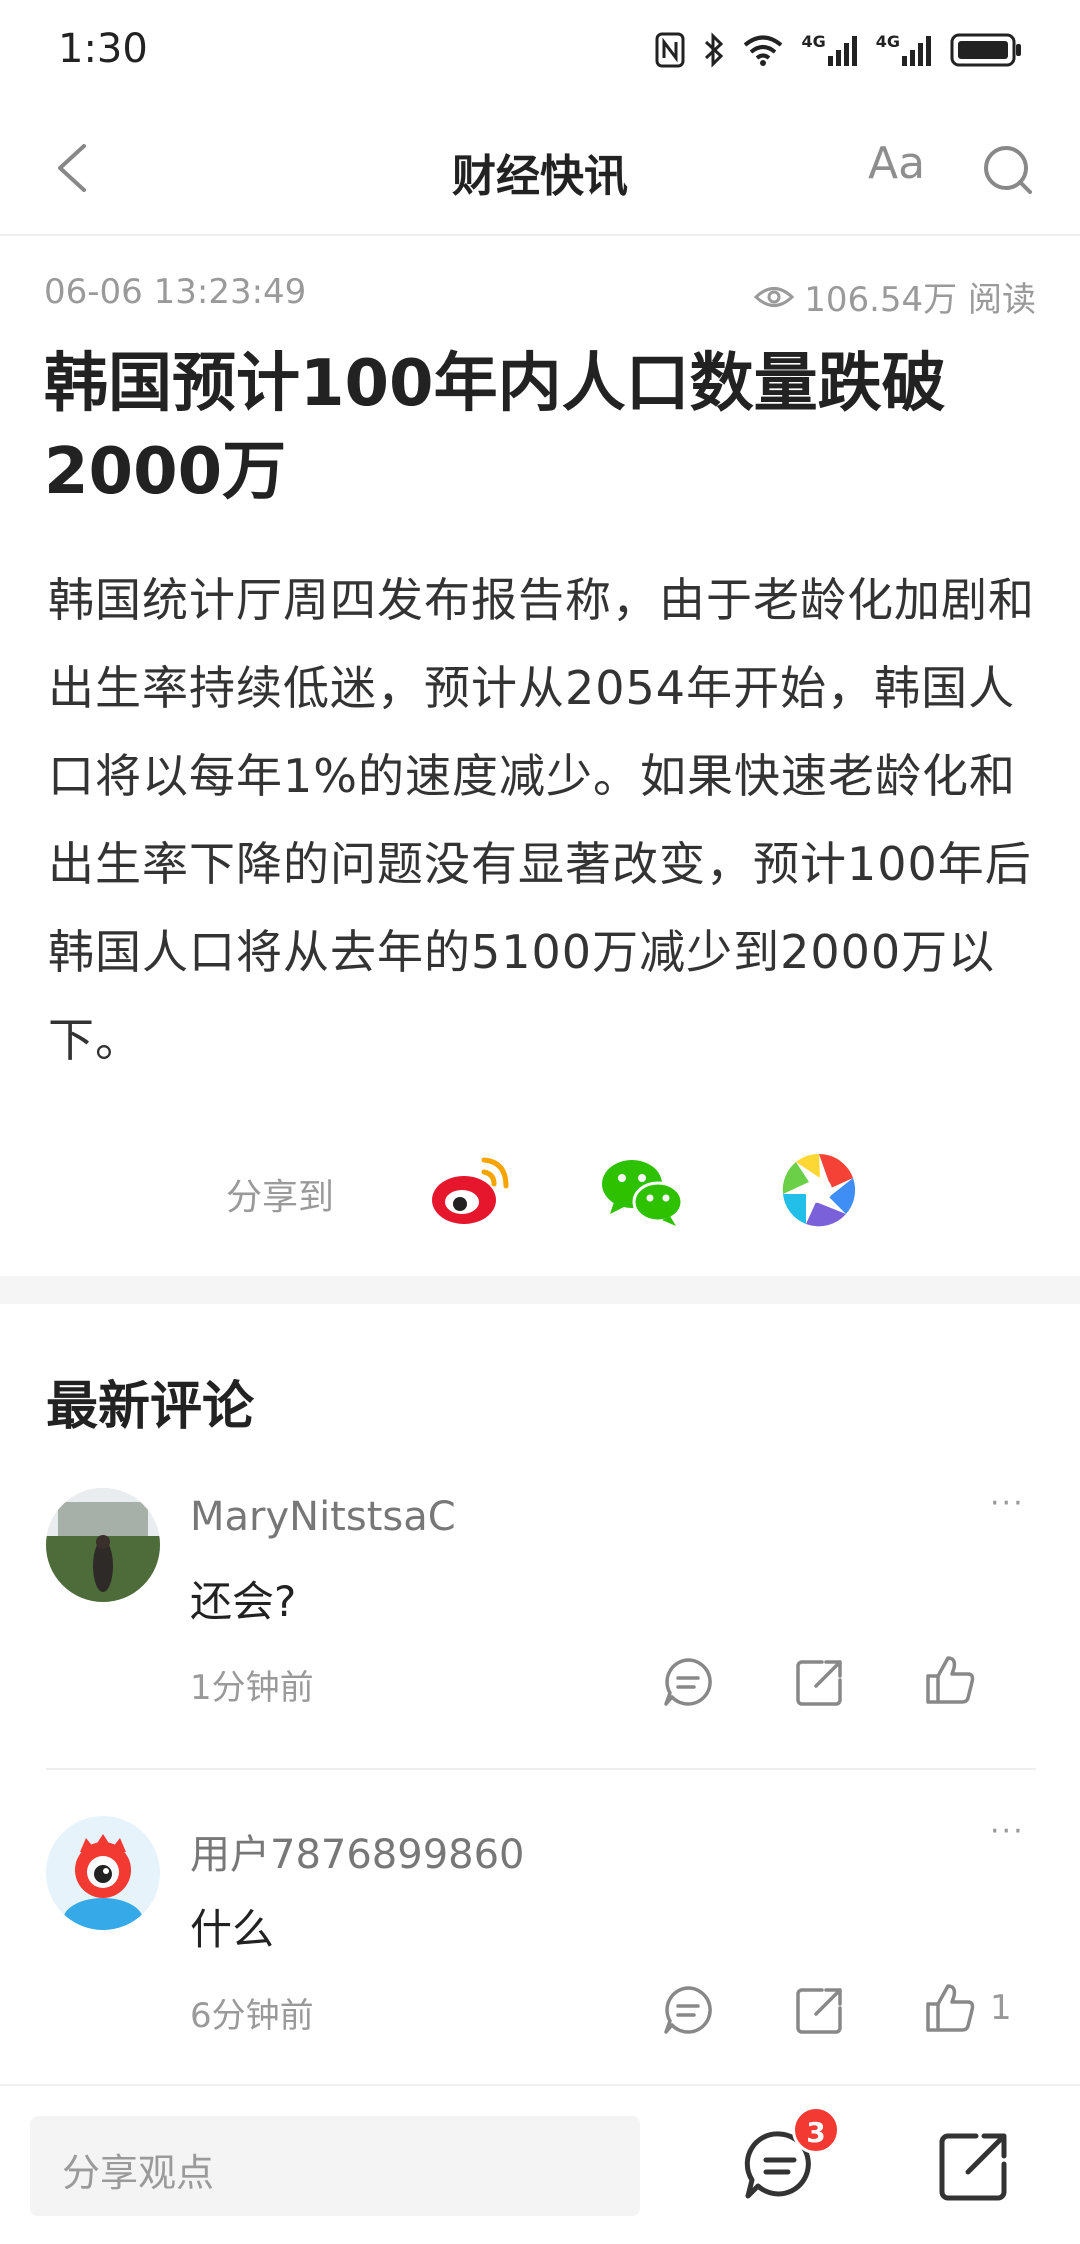 This screenshot has height=2244, width=1080. What do you see at coordinates (175, 292) in the screenshot?
I see `article-timestamp: 06-06 13:23:49` at bounding box center [175, 292].